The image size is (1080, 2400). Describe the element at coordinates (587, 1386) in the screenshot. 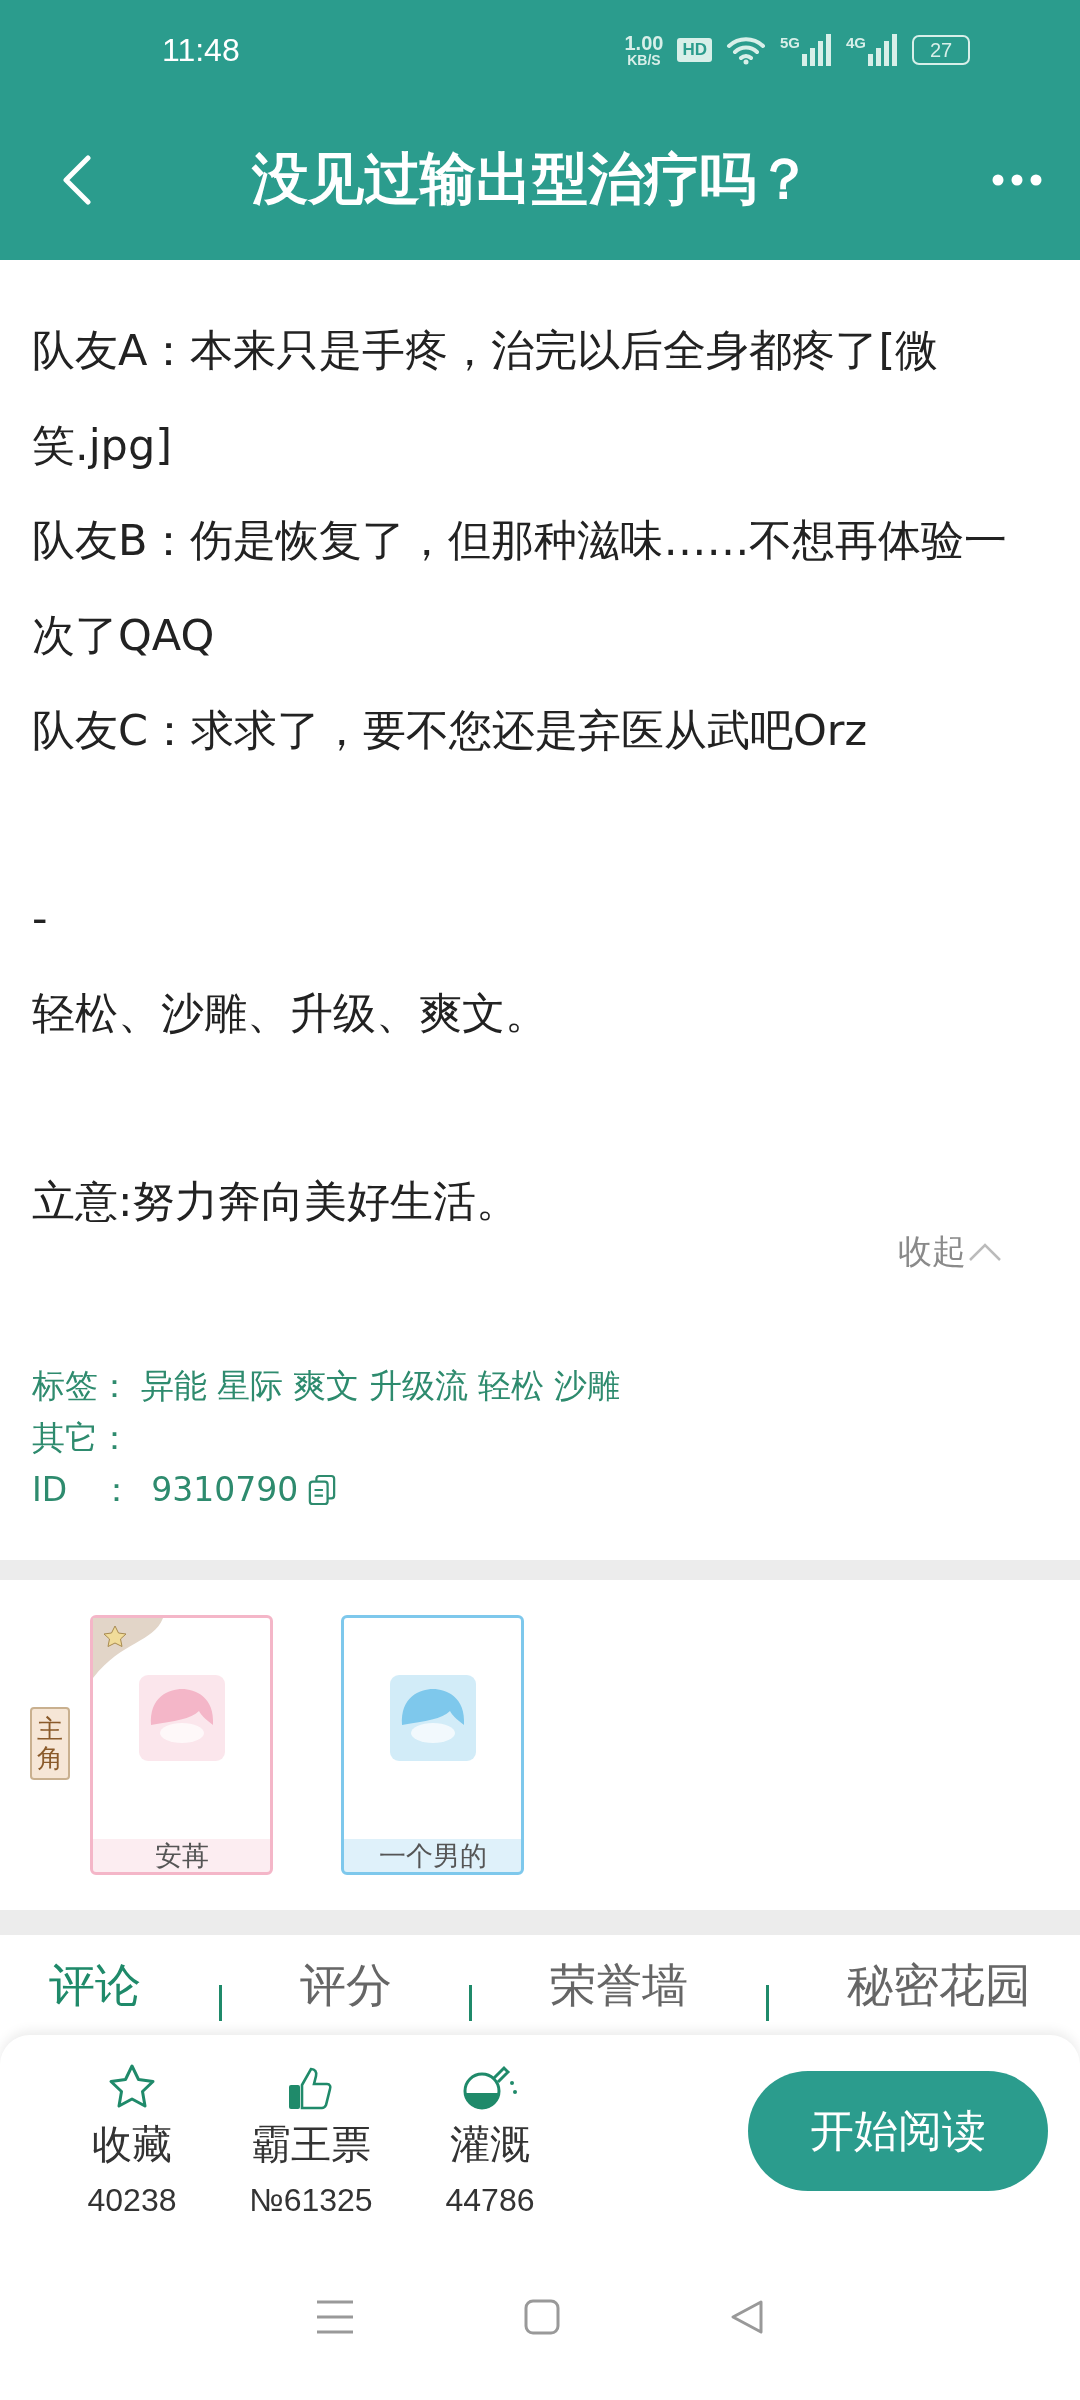

I see `tag-link: 沙雕` at that location.